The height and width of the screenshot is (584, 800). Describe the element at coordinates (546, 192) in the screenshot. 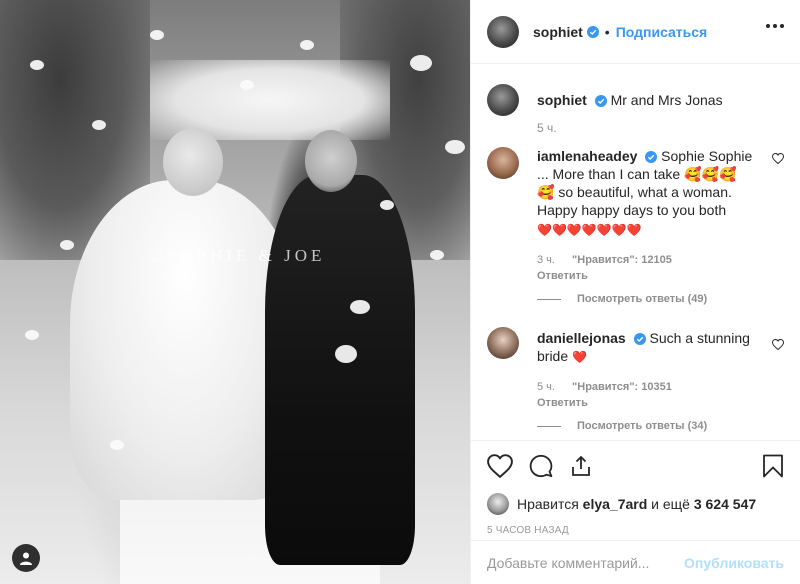

I see `comment-emoji: 🥰` at that location.